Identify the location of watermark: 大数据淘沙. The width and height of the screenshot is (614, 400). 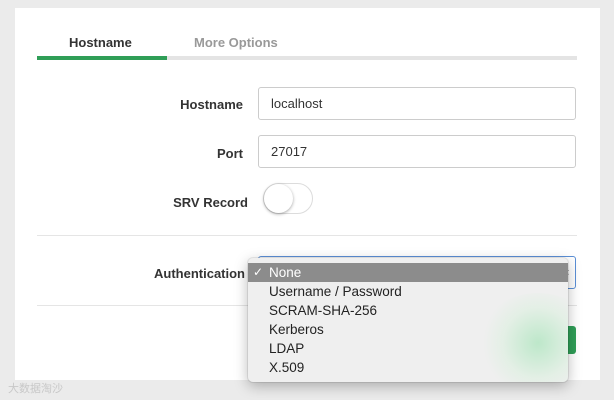
(35, 389).